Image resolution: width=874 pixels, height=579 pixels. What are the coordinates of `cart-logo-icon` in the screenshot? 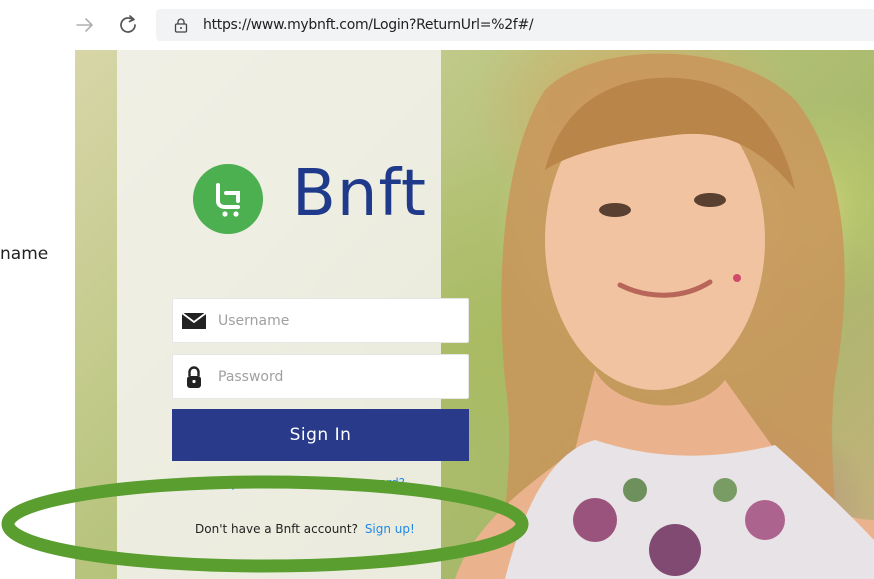 It's located at (228, 200).